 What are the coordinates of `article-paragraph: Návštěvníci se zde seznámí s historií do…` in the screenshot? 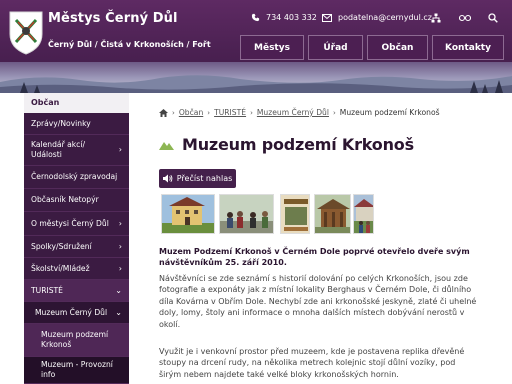 It's located at (318, 301).